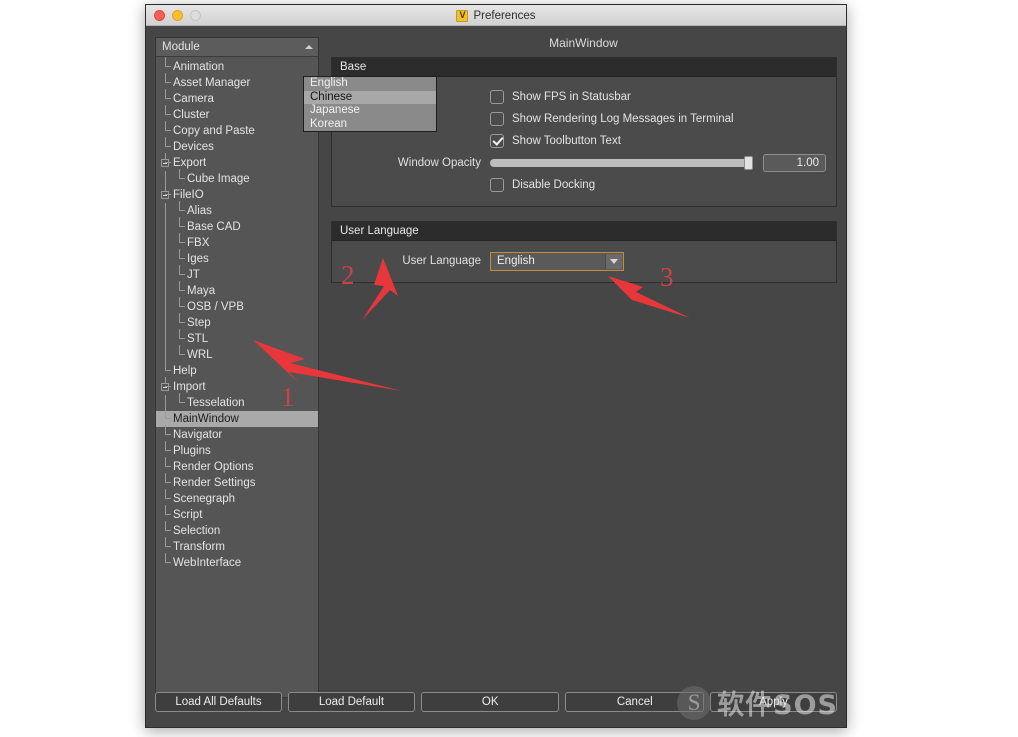 This screenshot has height=737, width=1018. What do you see at coordinates (370, 111) in the screenshot?
I see `user-language-option-japanese: Japanese` at bounding box center [370, 111].